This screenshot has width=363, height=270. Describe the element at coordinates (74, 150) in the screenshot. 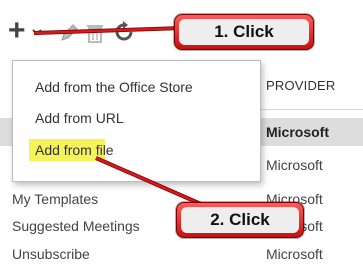

I see `menu-item-add-from-file: Add from file` at that location.